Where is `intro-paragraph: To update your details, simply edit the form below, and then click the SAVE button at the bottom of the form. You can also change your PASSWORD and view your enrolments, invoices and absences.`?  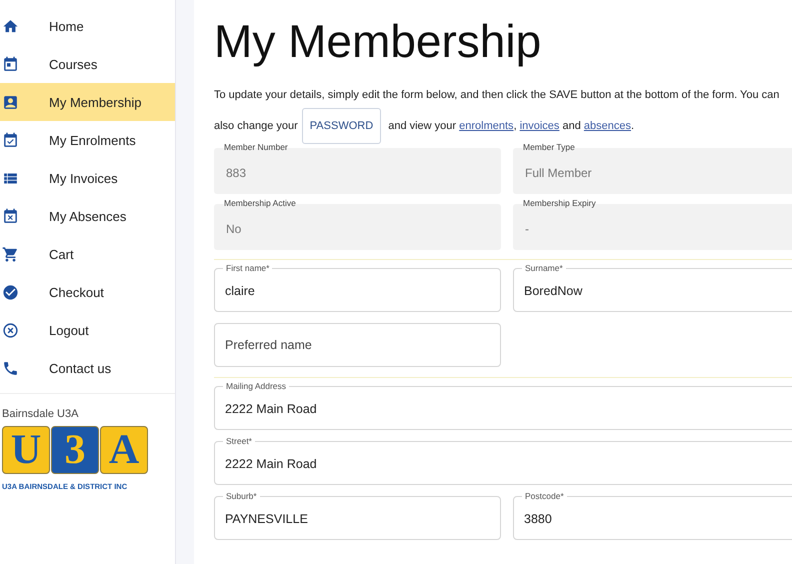 intro-paragraph: To update your details, simply edit the form below, and then click the SAVE button at the bottom of the form. You can also change your PASSWORD and view your enrolments, invoices and absences. is located at coordinates (501, 113).